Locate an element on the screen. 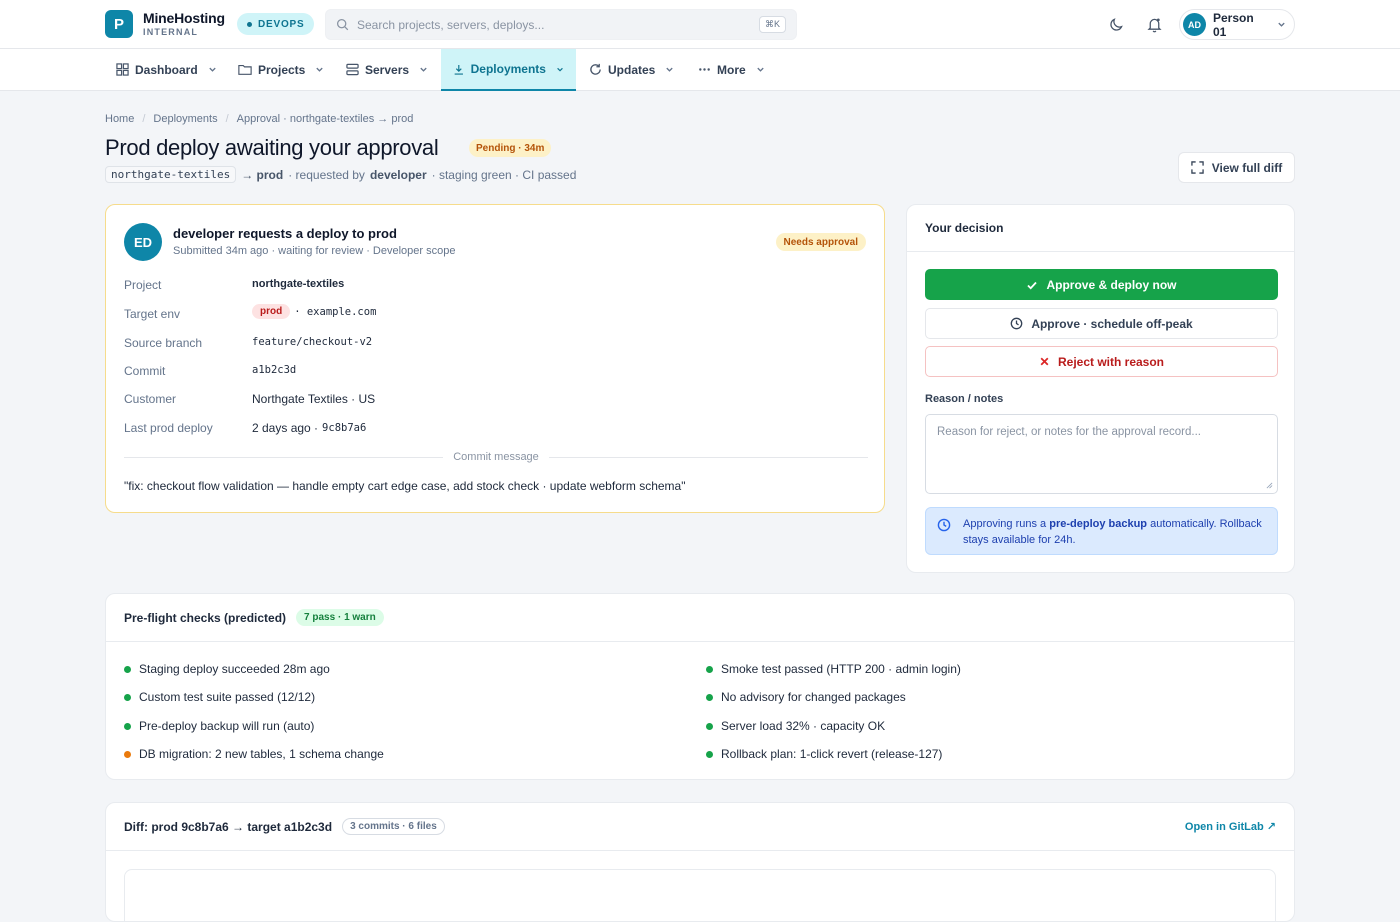 The height and width of the screenshot is (922, 1400). branch-value: feature/checkout-v2 is located at coordinates (312, 342).